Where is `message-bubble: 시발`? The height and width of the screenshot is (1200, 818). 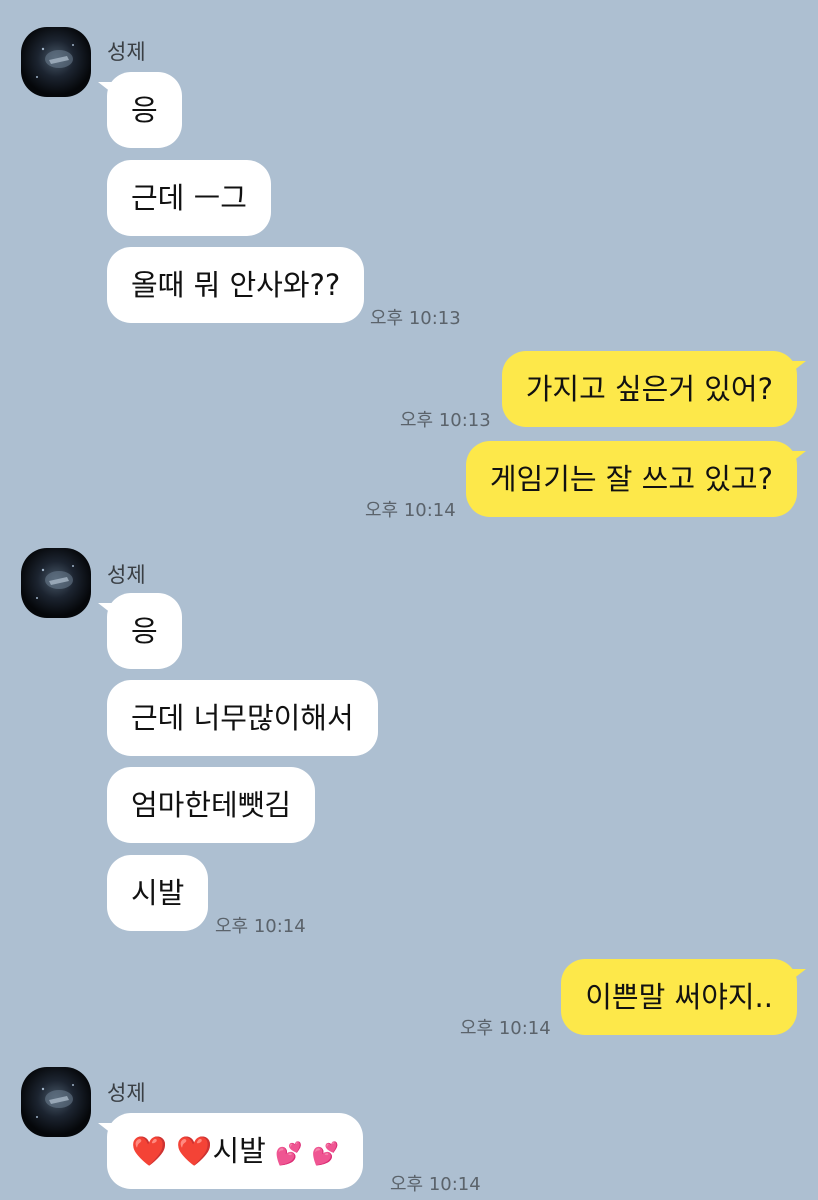
message-bubble: 시발 is located at coordinates (158, 893).